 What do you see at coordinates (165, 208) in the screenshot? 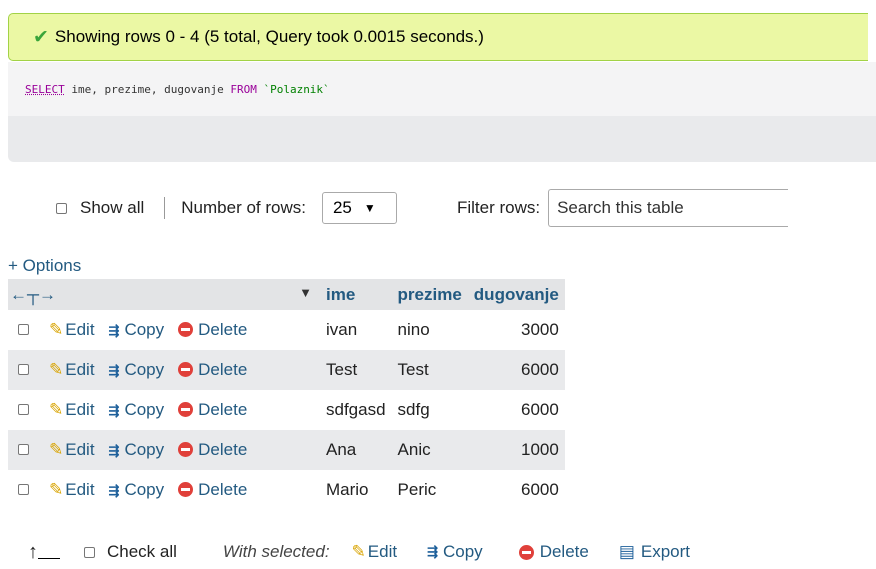
I see `divider` at bounding box center [165, 208].